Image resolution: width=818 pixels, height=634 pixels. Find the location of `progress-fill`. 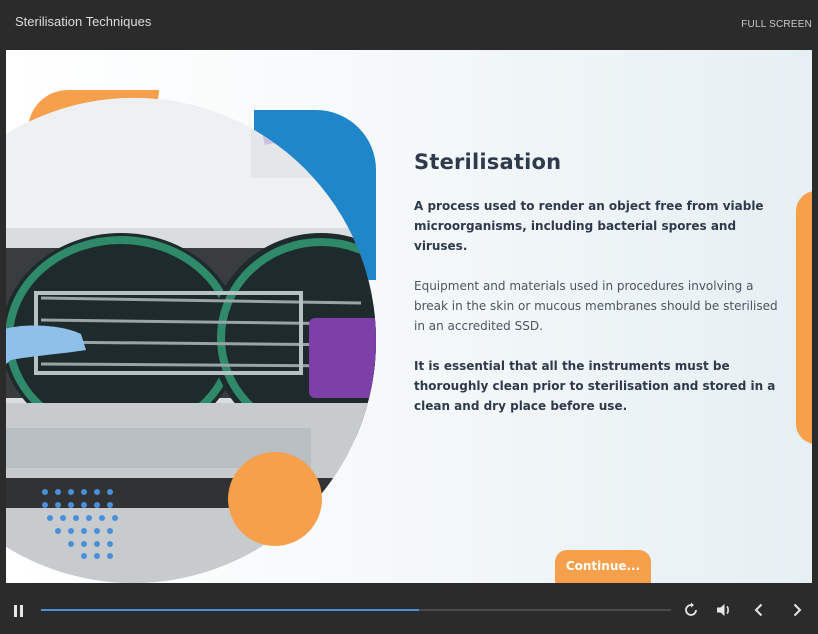

progress-fill is located at coordinates (230, 610).